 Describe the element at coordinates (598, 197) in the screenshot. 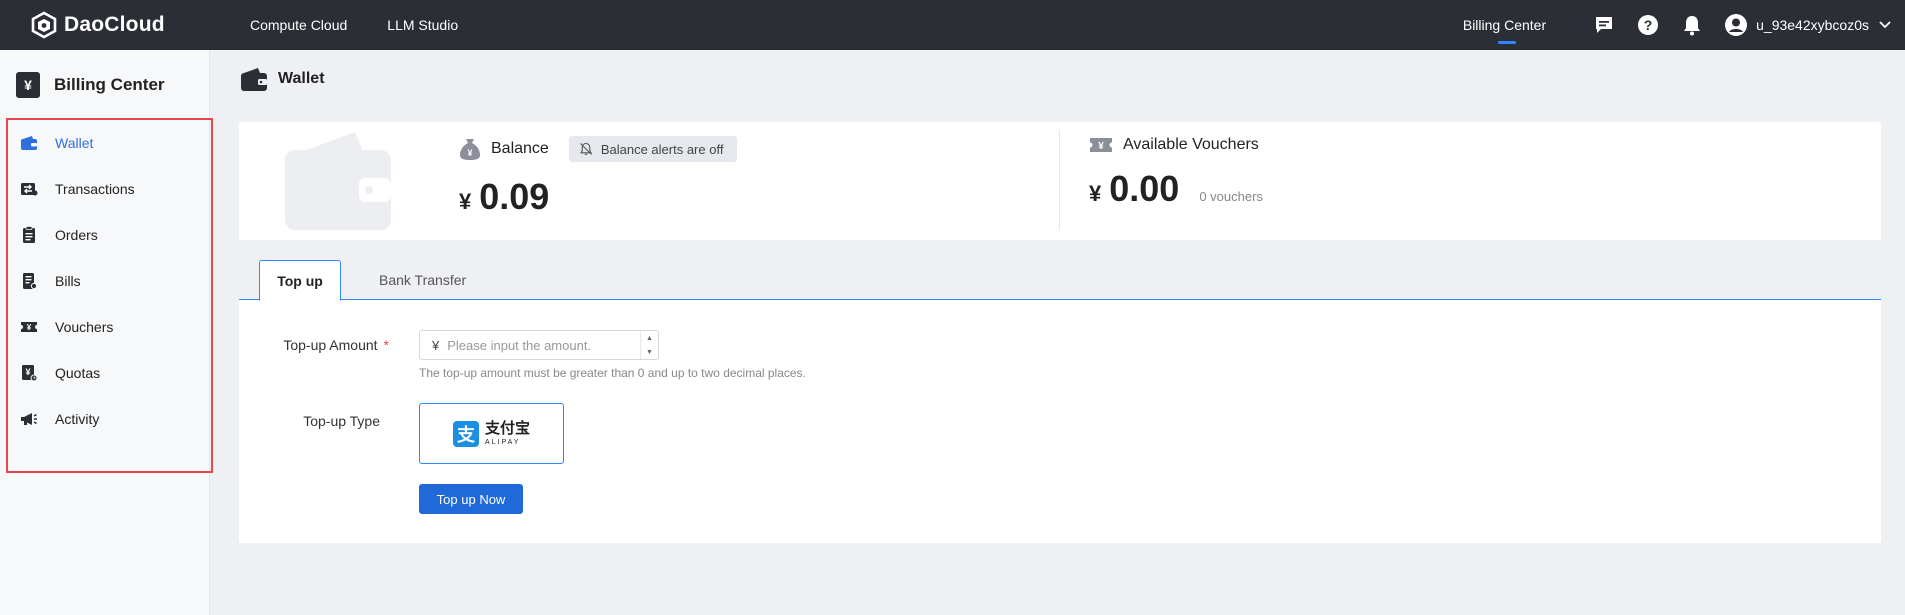

I see `balance-amount: ¥ 0.09` at that location.